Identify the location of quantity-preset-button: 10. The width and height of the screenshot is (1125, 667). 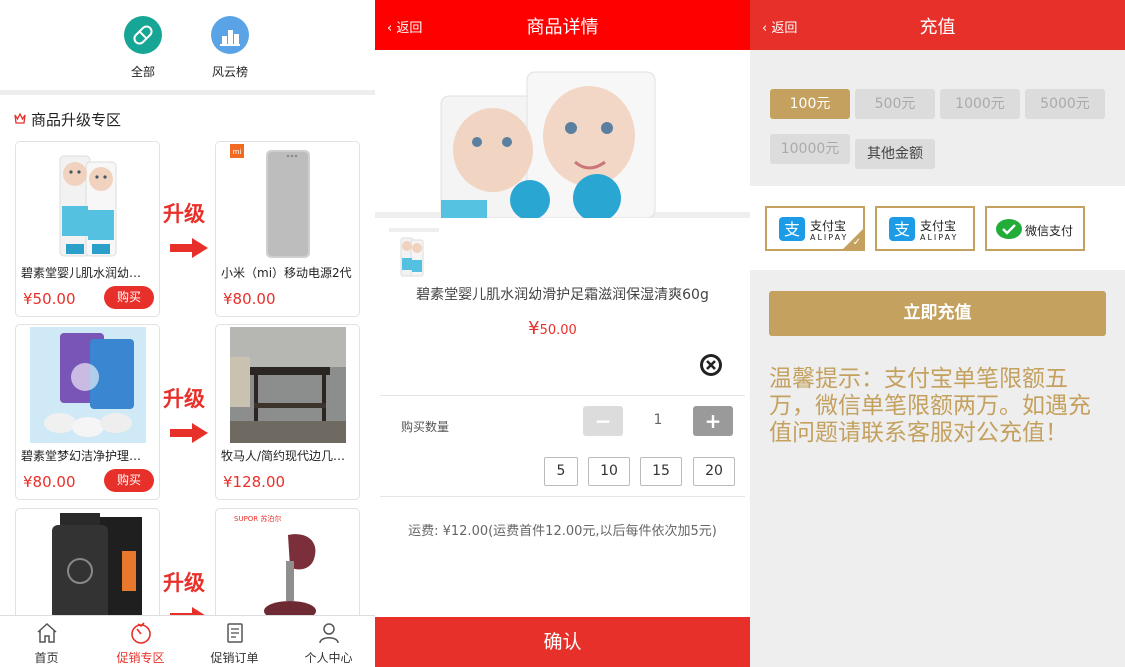
(609, 471).